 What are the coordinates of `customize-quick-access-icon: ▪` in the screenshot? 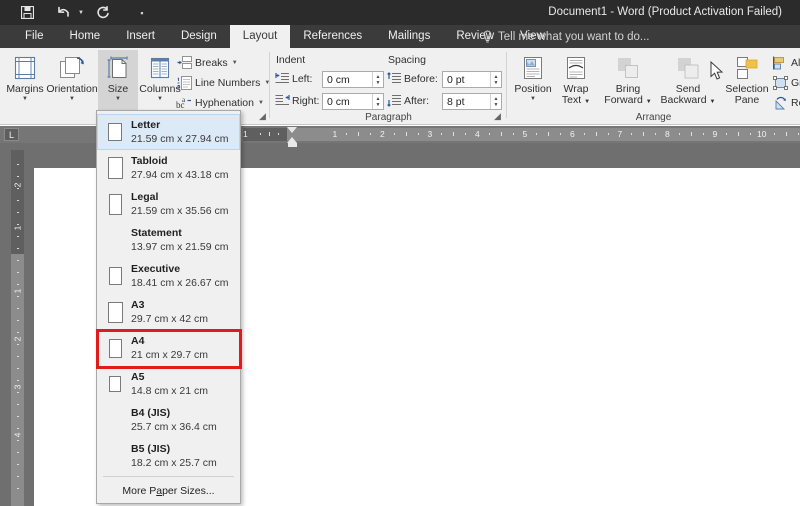 It's located at (142, 12).